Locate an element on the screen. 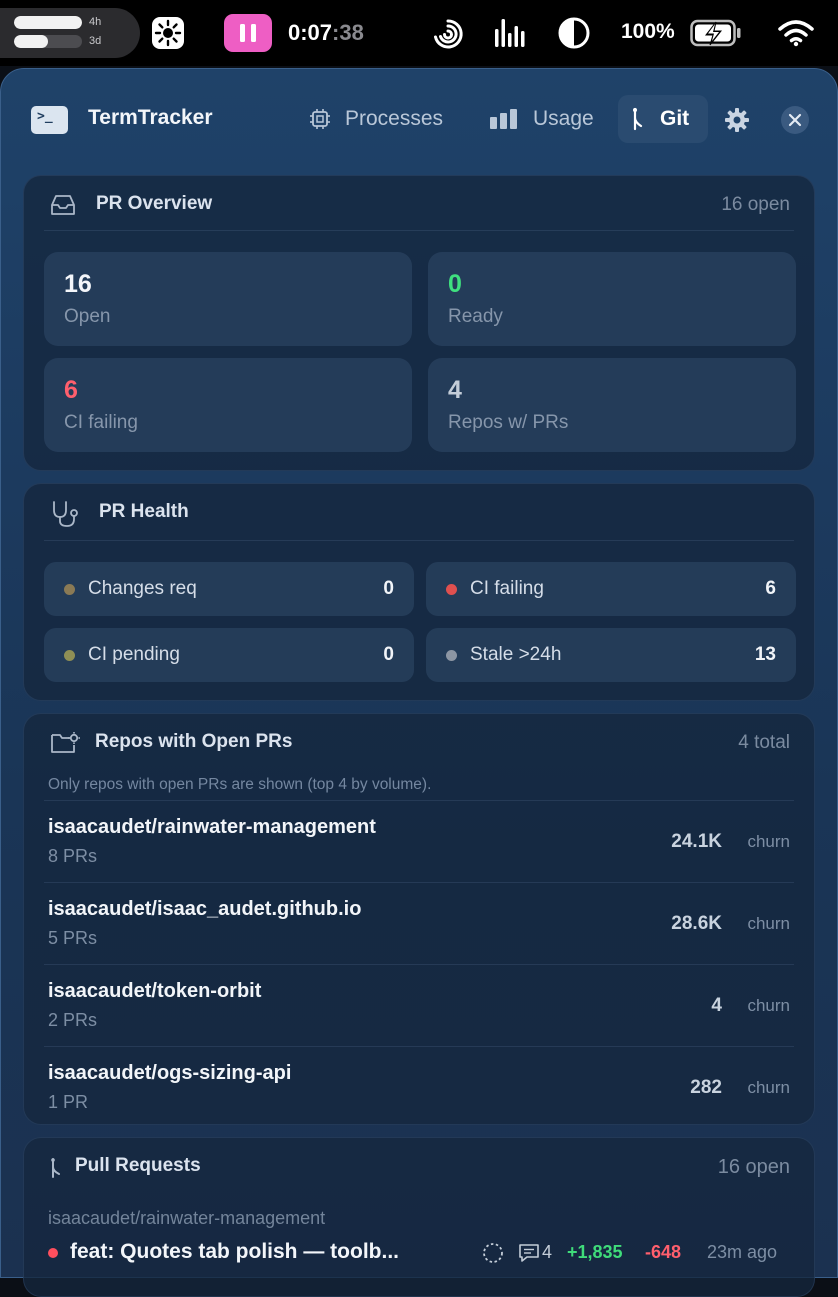 This screenshot has width=838, height=1297. health-label: CI pending is located at coordinates (134, 654).